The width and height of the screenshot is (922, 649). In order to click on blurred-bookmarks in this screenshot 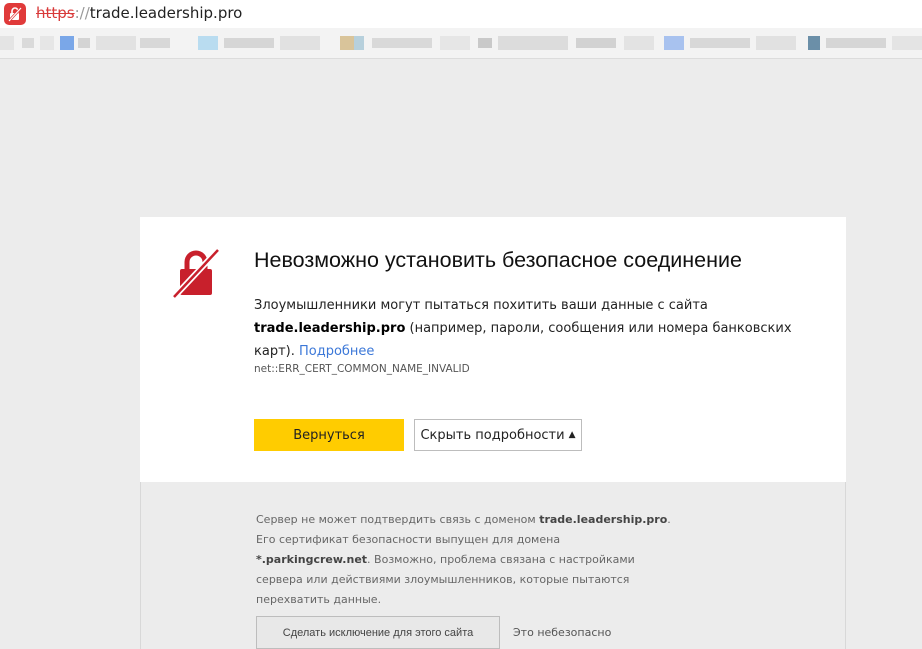, I will do `click(461, 43)`.